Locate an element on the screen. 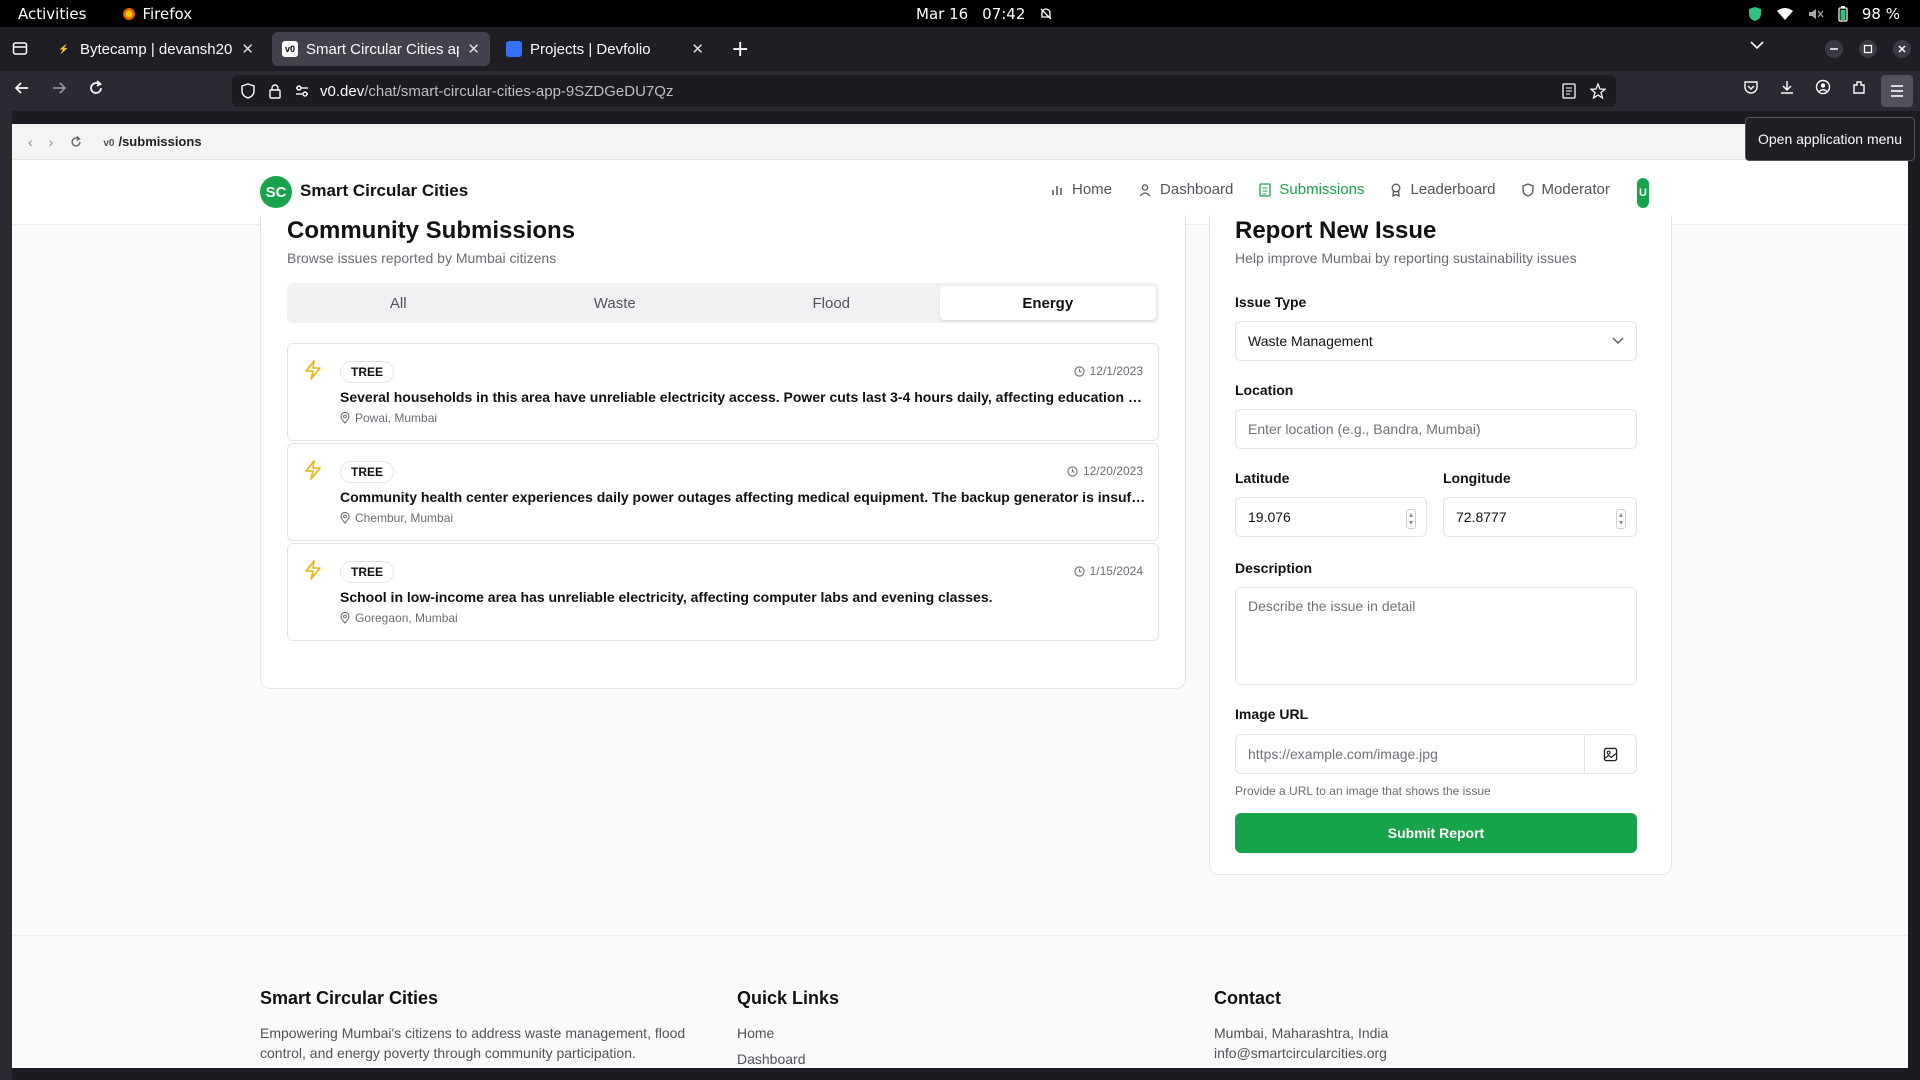 The width and height of the screenshot is (1920, 1080). nav-leaderboard: Leaderboard is located at coordinates (1443, 189).